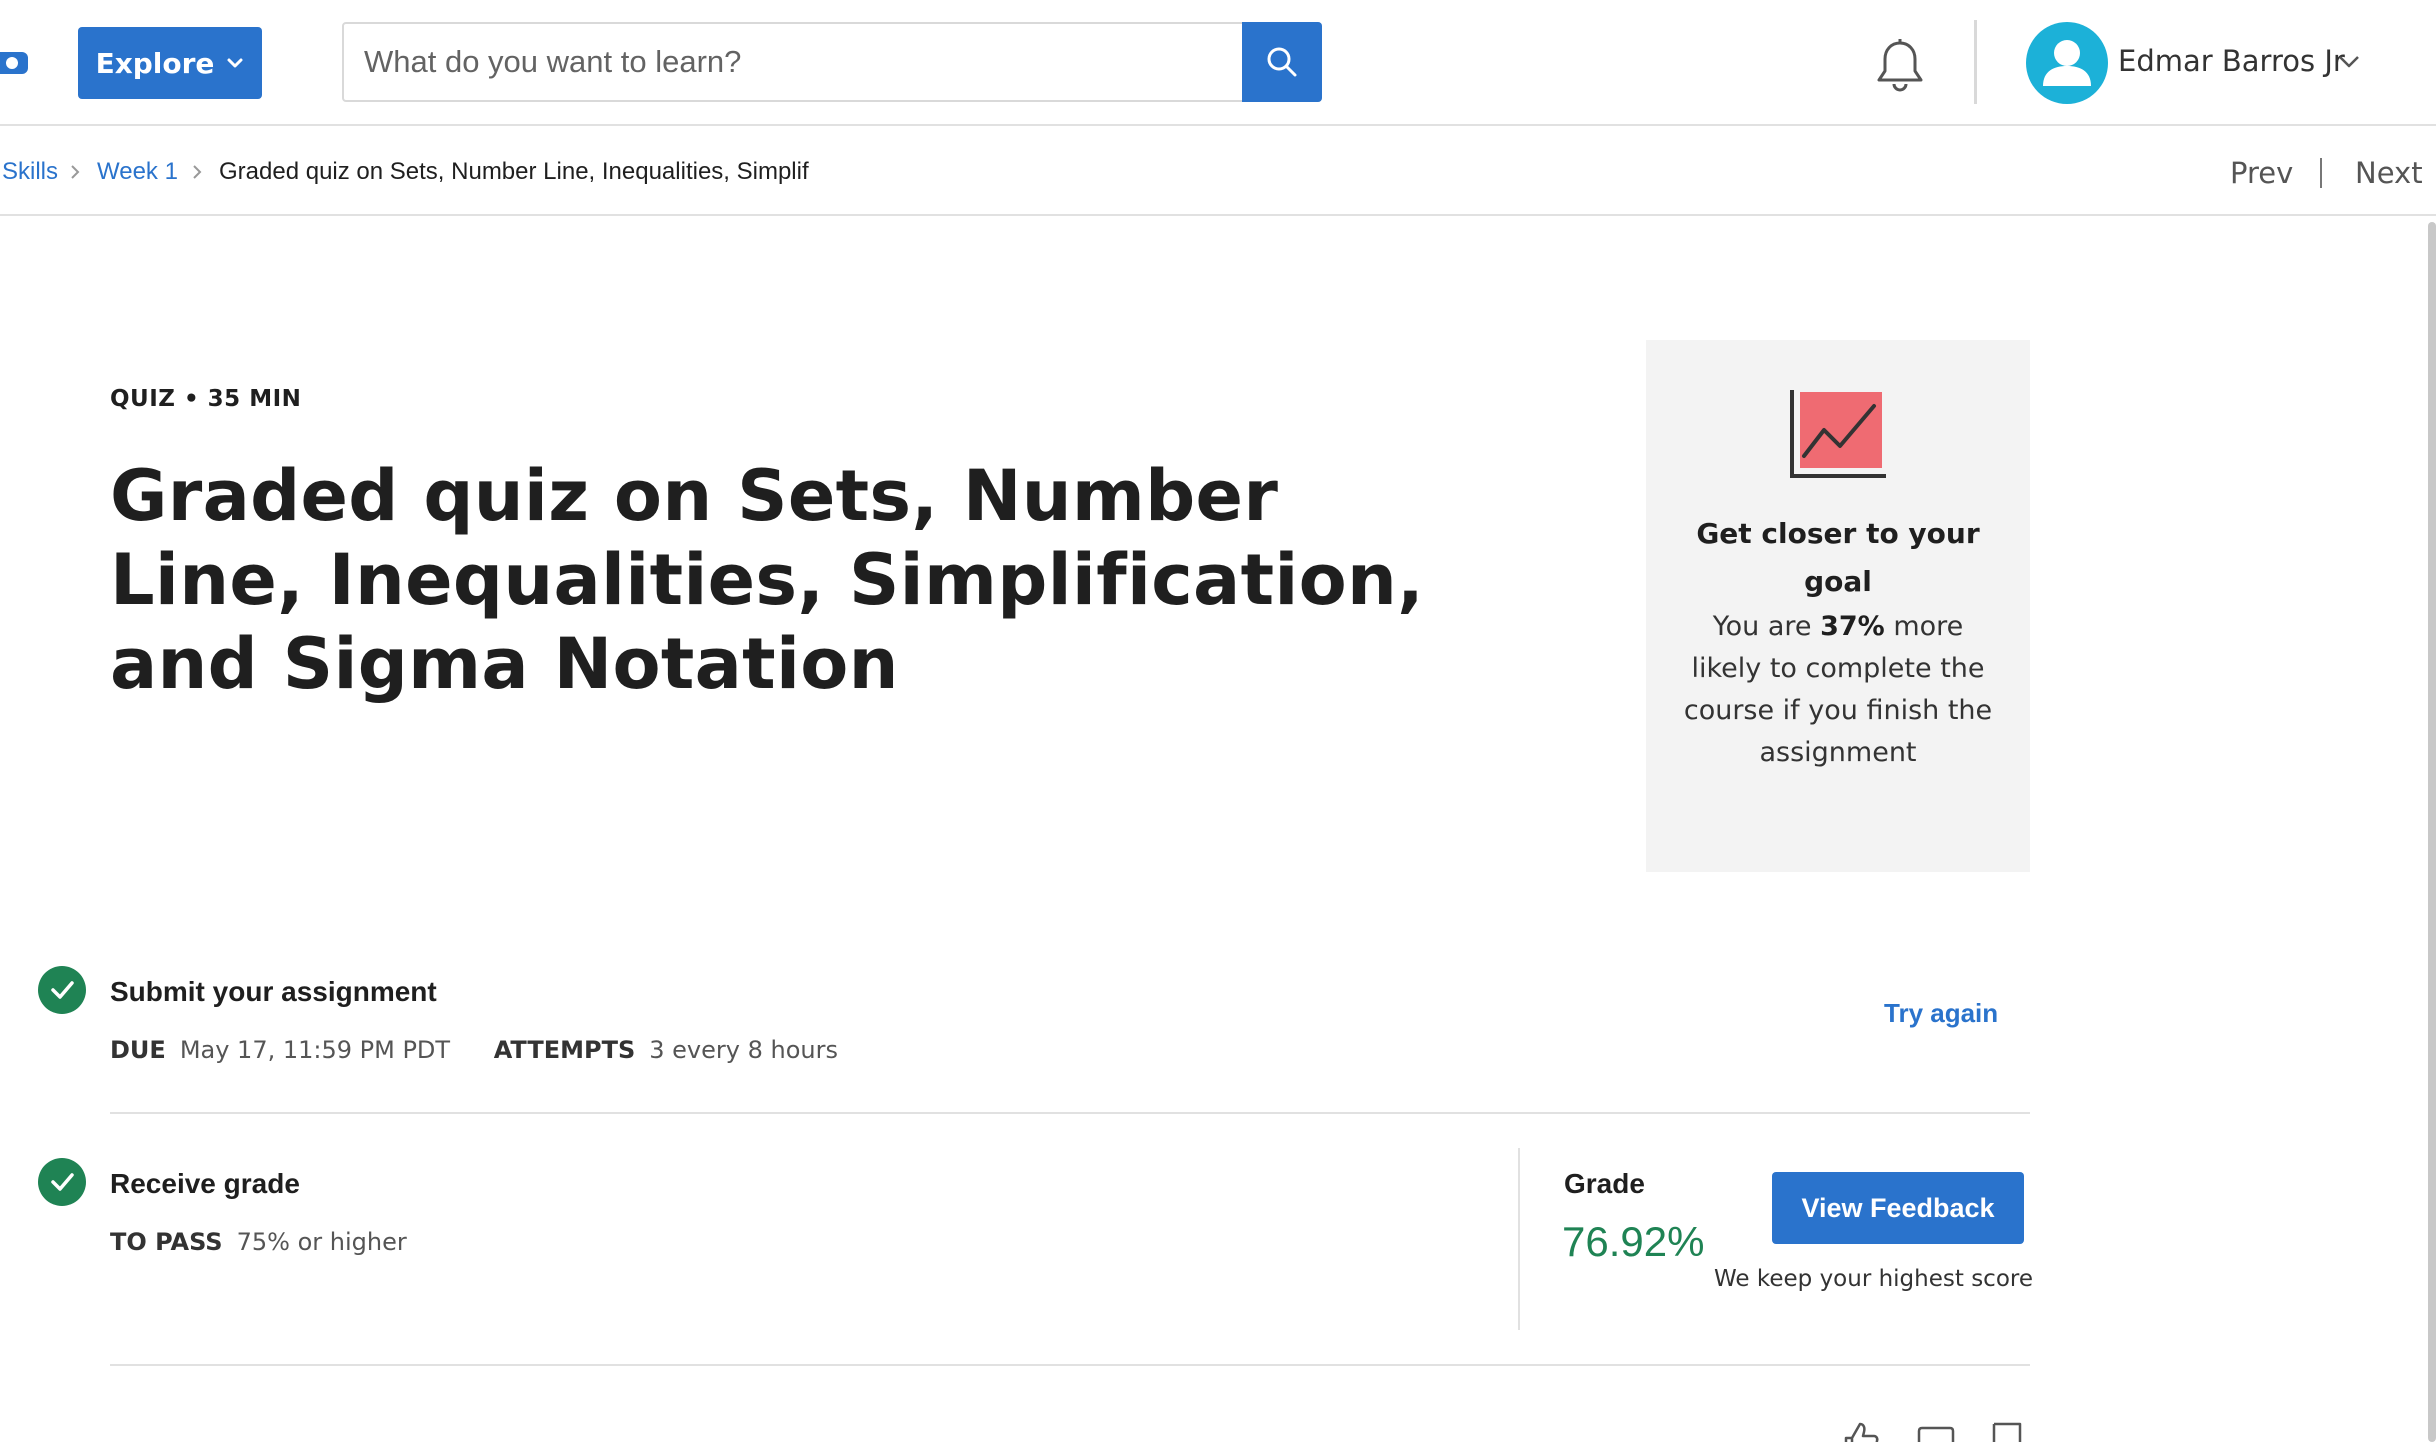 The image size is (2436, 1442). I want to click on grade-divider, so click(1519, 1239).